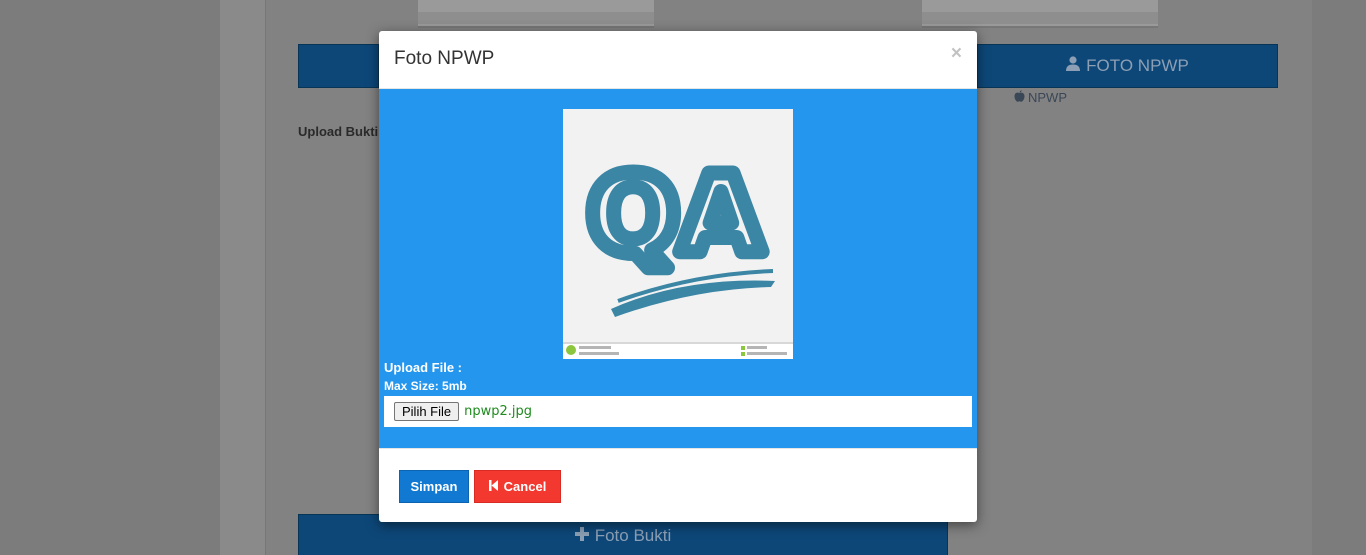 Image resolution: width=1366 pixels, height=555 pixels. I want to click on qa-brush-text: QA, so click(675, 215).